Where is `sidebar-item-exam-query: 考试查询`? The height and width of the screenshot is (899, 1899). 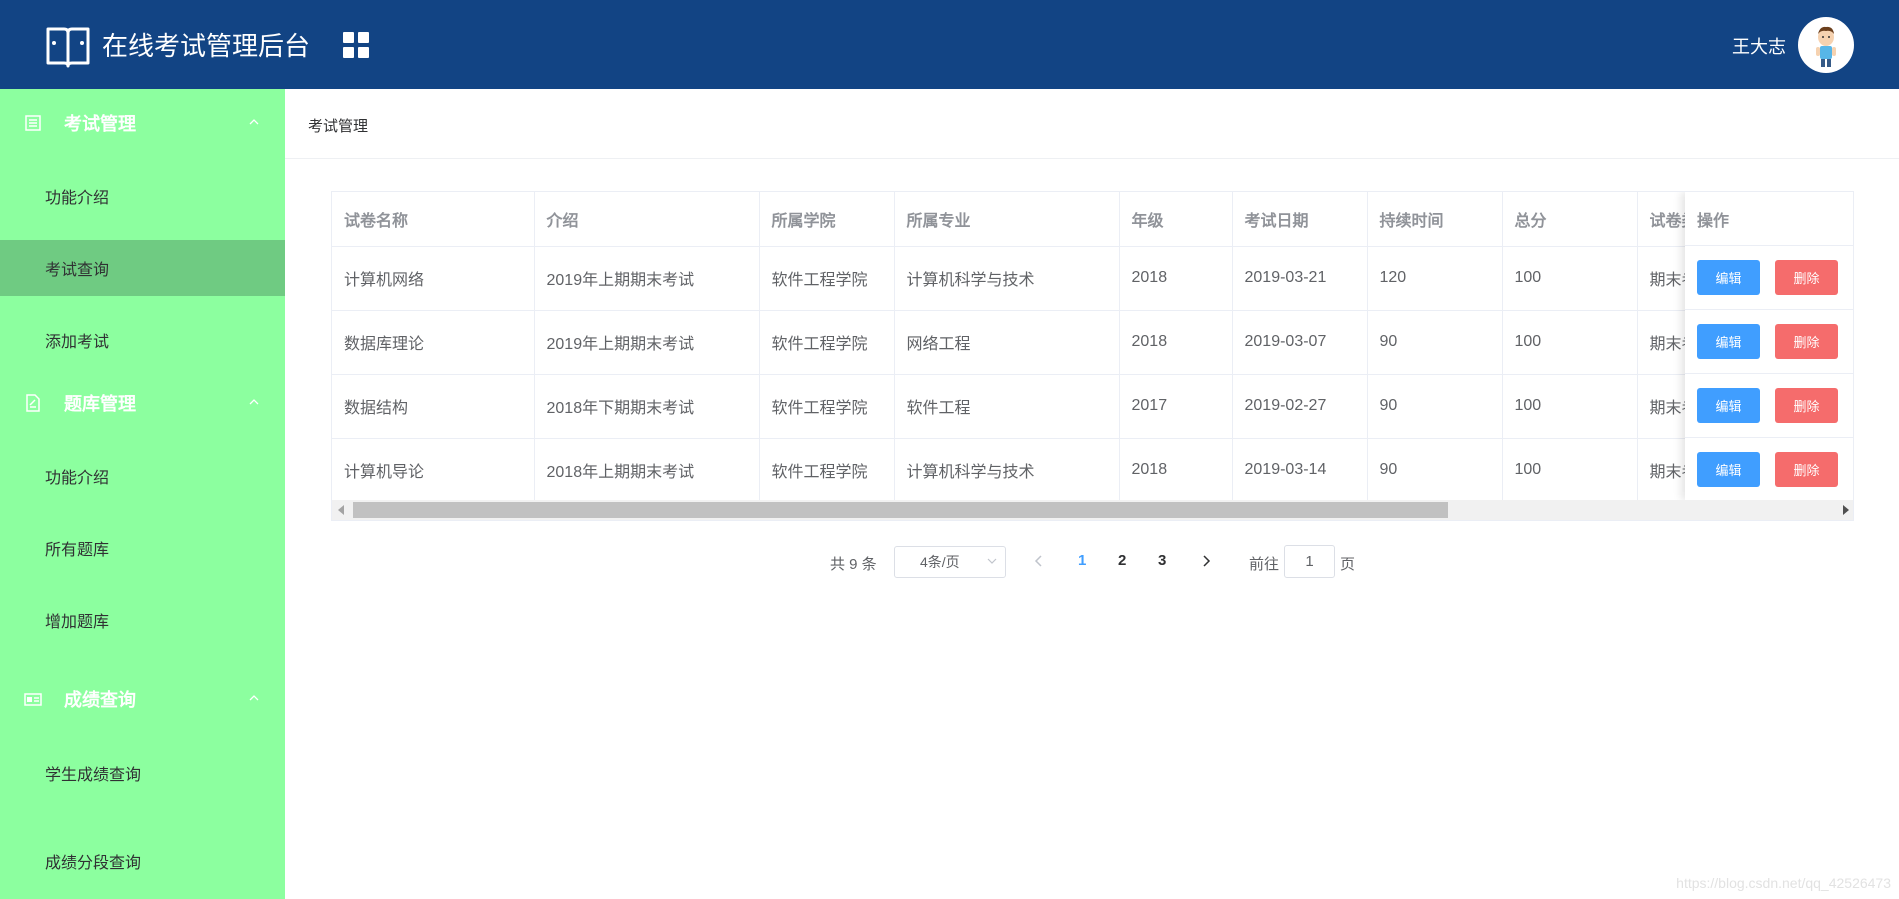 sidebar-item-exam-query: 考试查询 is located at coordinates (142, 268).